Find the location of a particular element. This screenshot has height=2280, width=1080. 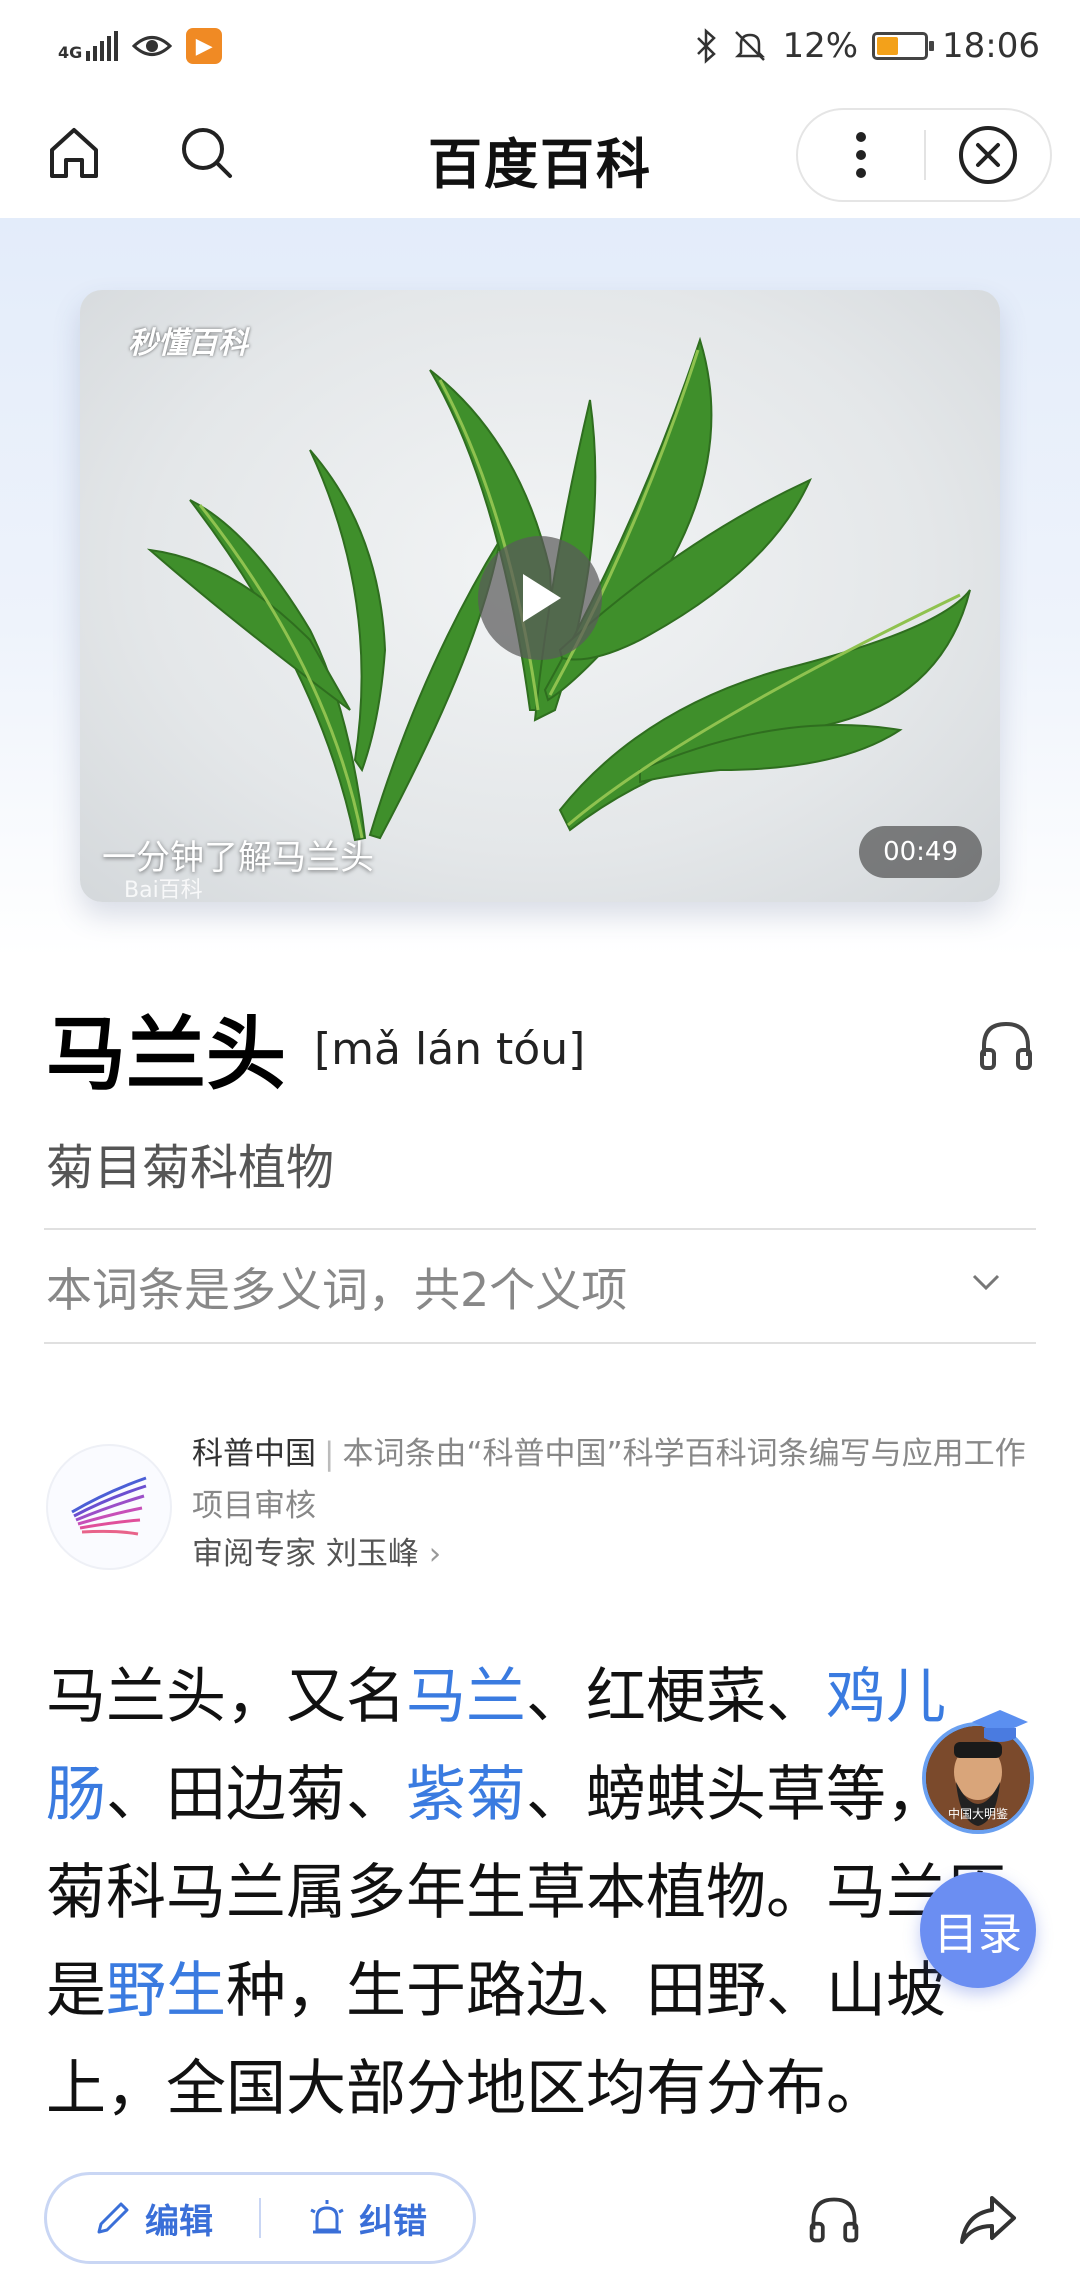

close-button is located at coordinates (988, 155).